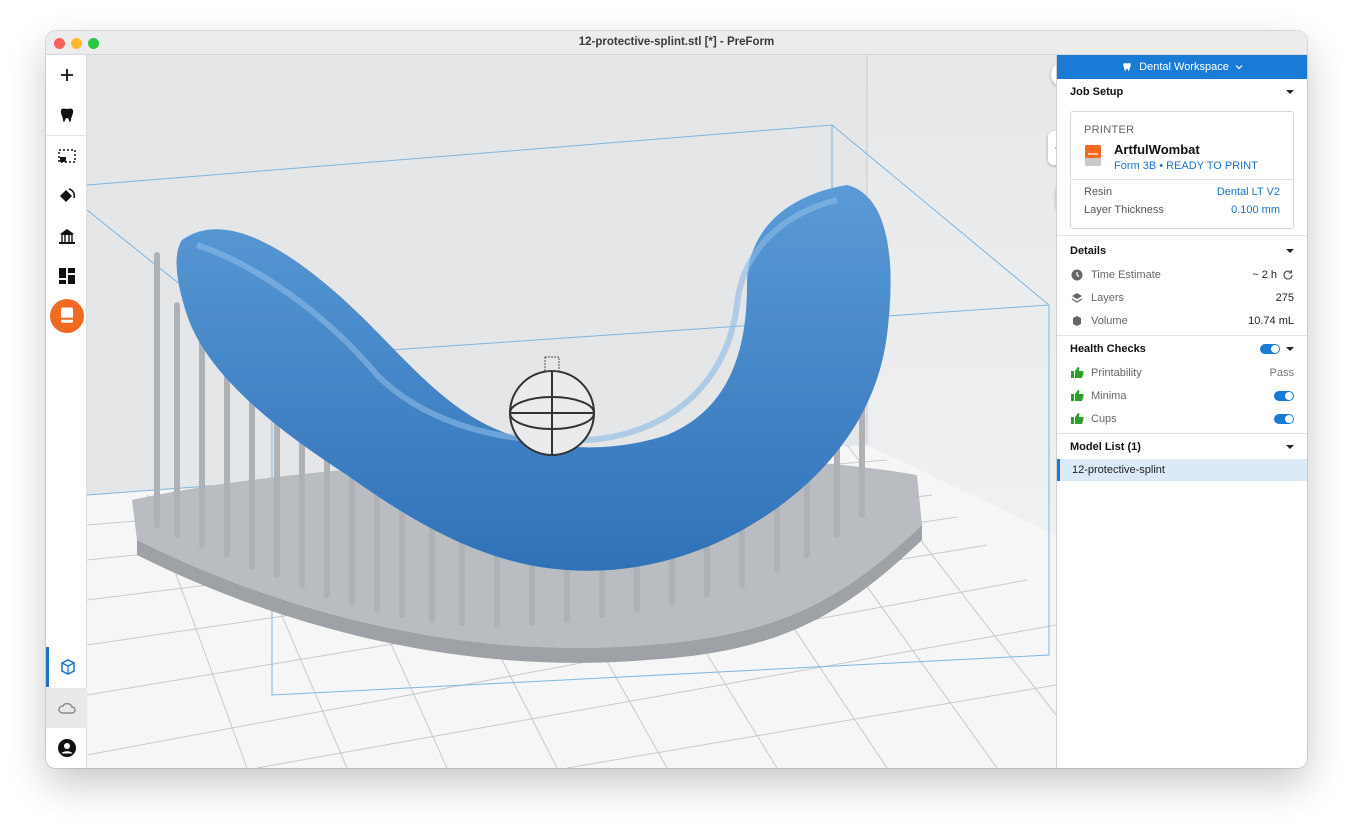 The image size is (1354, 830). What do you see at coordinates (1270, 348) in the screenshot?
I see `health-checks-toggle` at bounding box center [1270, 348].